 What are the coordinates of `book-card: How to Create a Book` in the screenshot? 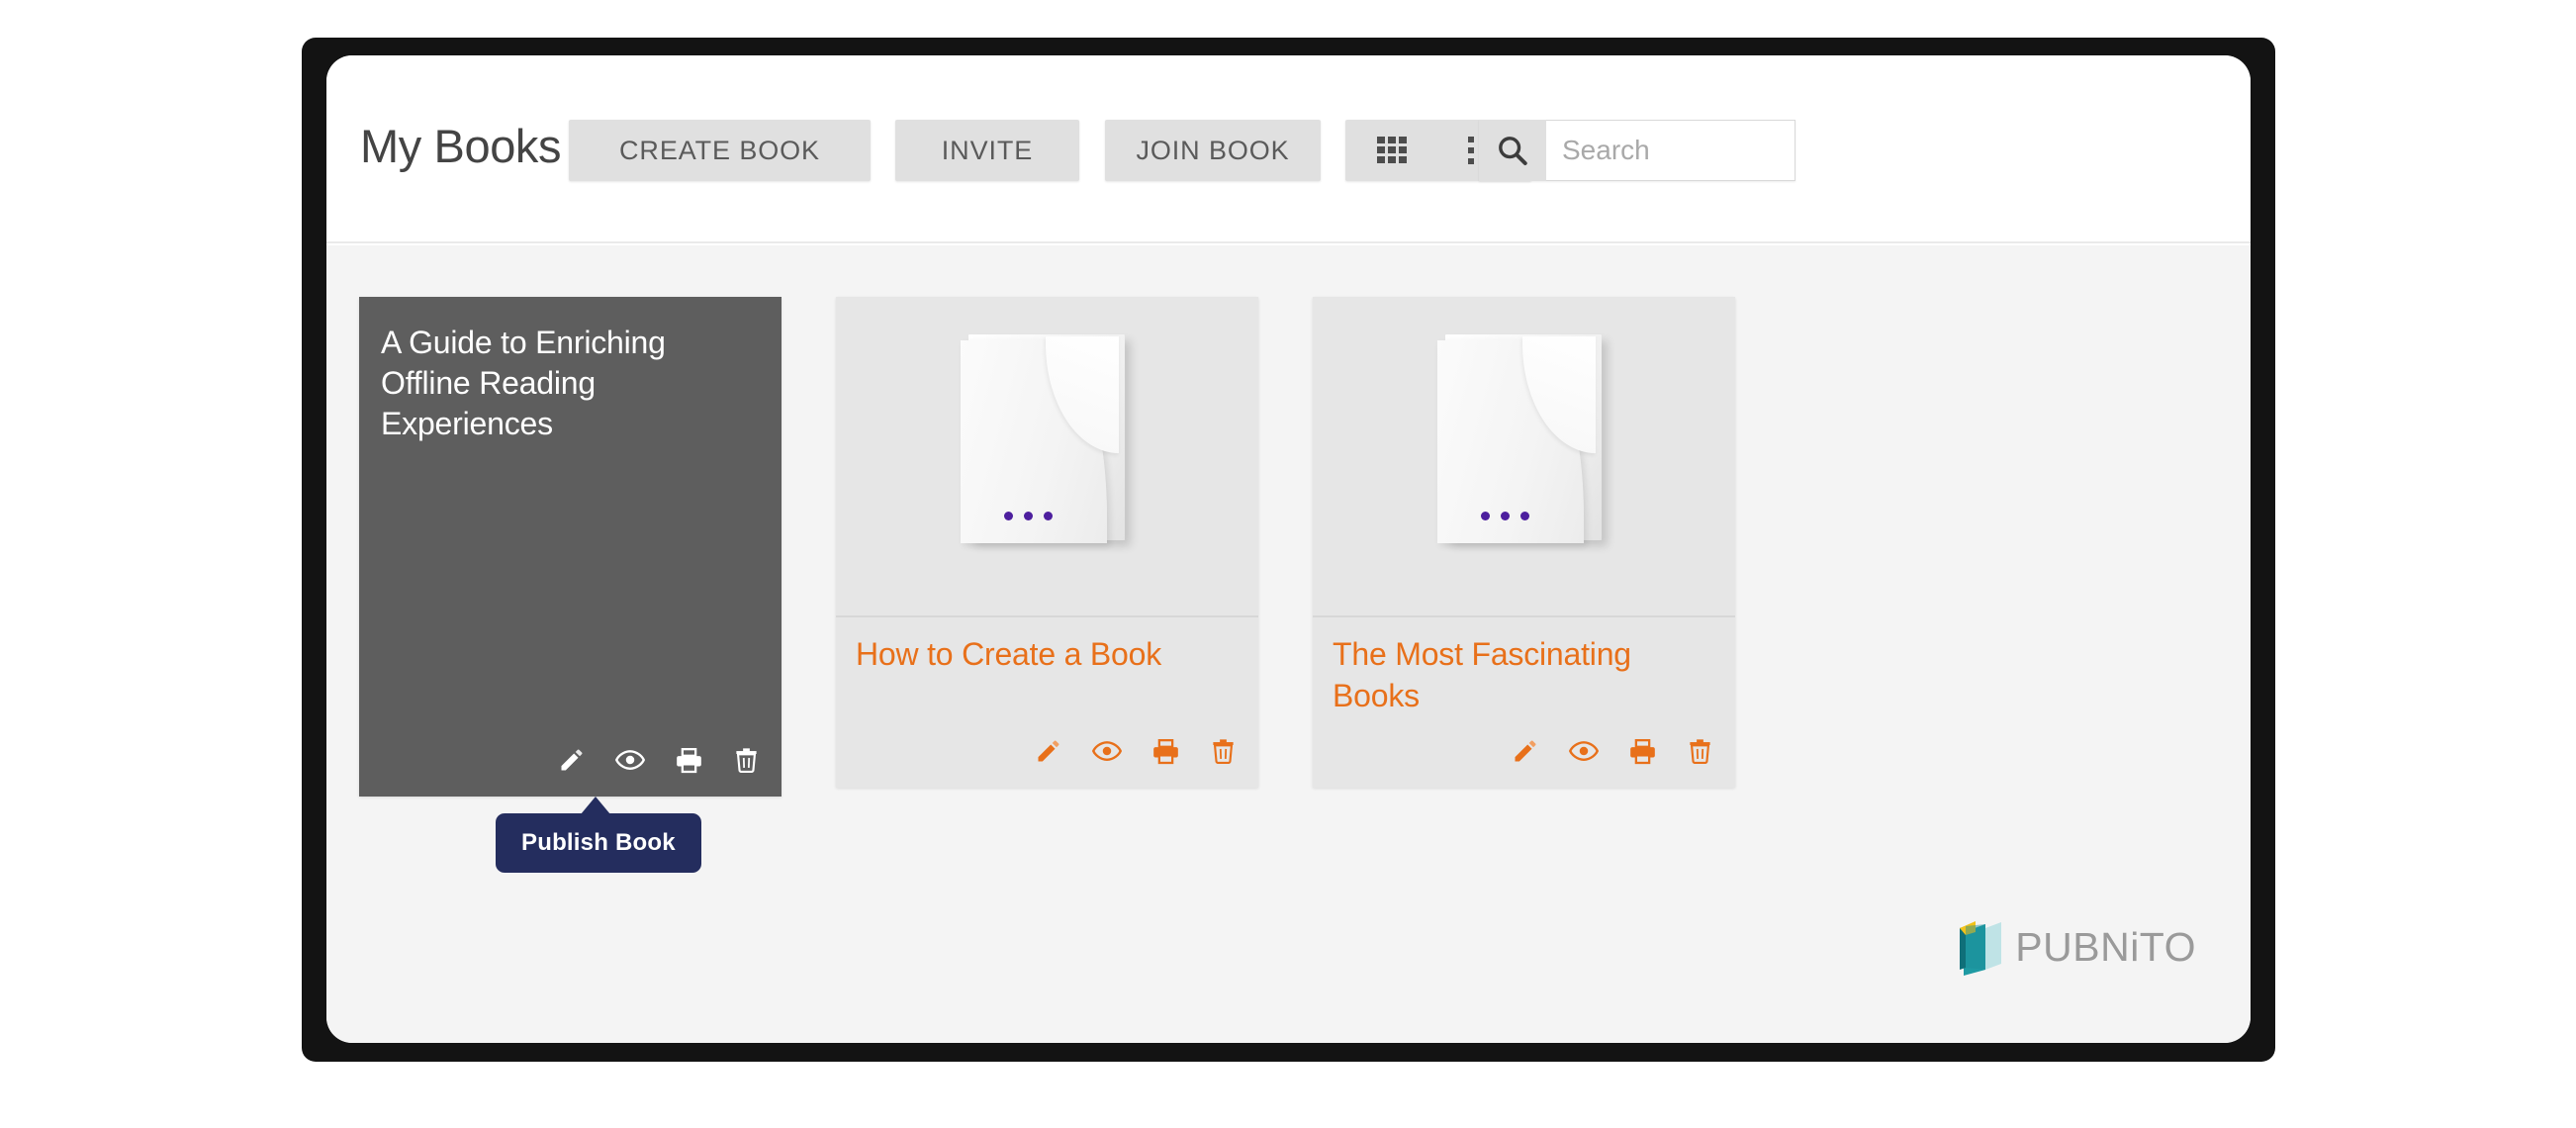 It's located at (1047, 542).